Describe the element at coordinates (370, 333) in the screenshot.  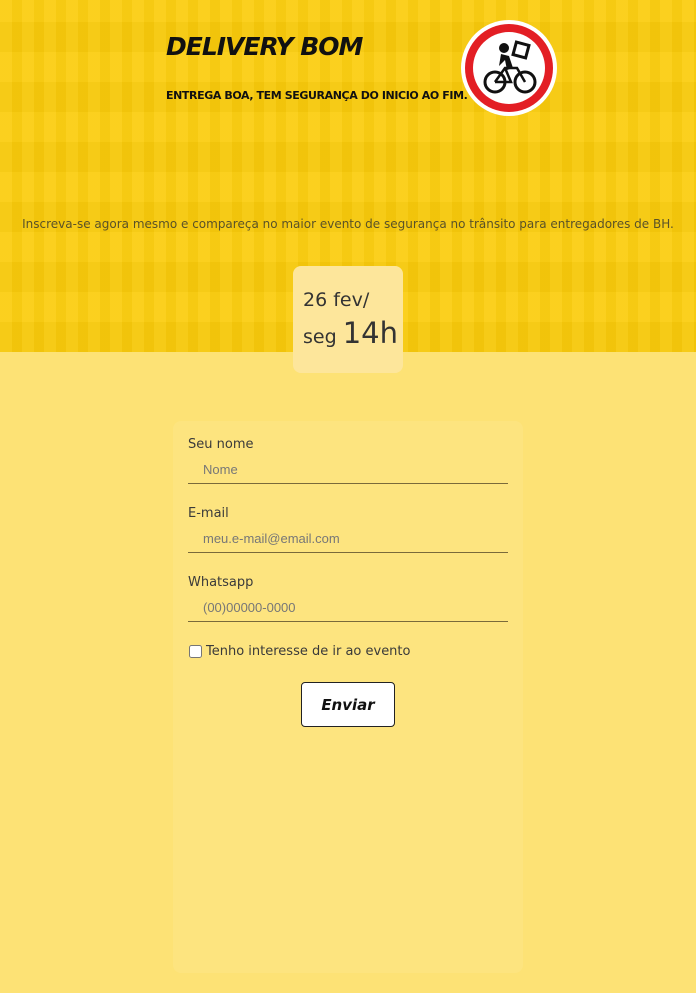
I see `event-hour: 14h` at that location.